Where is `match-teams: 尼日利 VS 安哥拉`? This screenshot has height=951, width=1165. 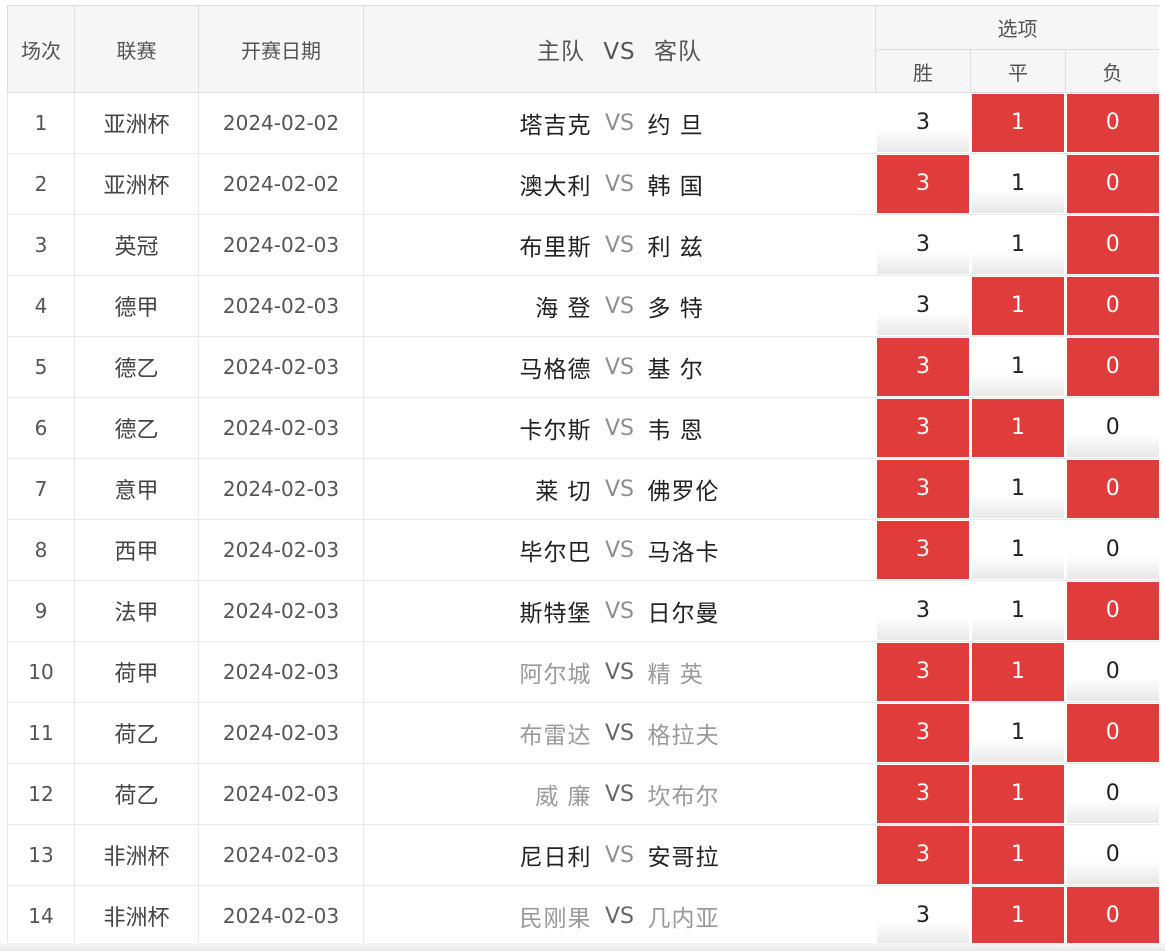
match-teams: 尼日利 VS 安哥拉 is located at coordinates (619, 855).